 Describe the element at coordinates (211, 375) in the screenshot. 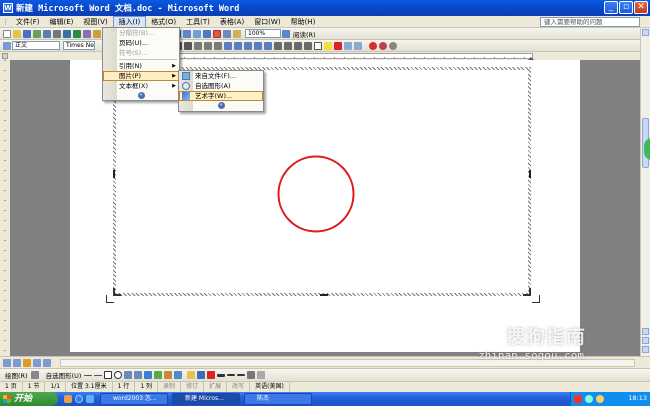

I see `drawing-font-color-icon` at that location.